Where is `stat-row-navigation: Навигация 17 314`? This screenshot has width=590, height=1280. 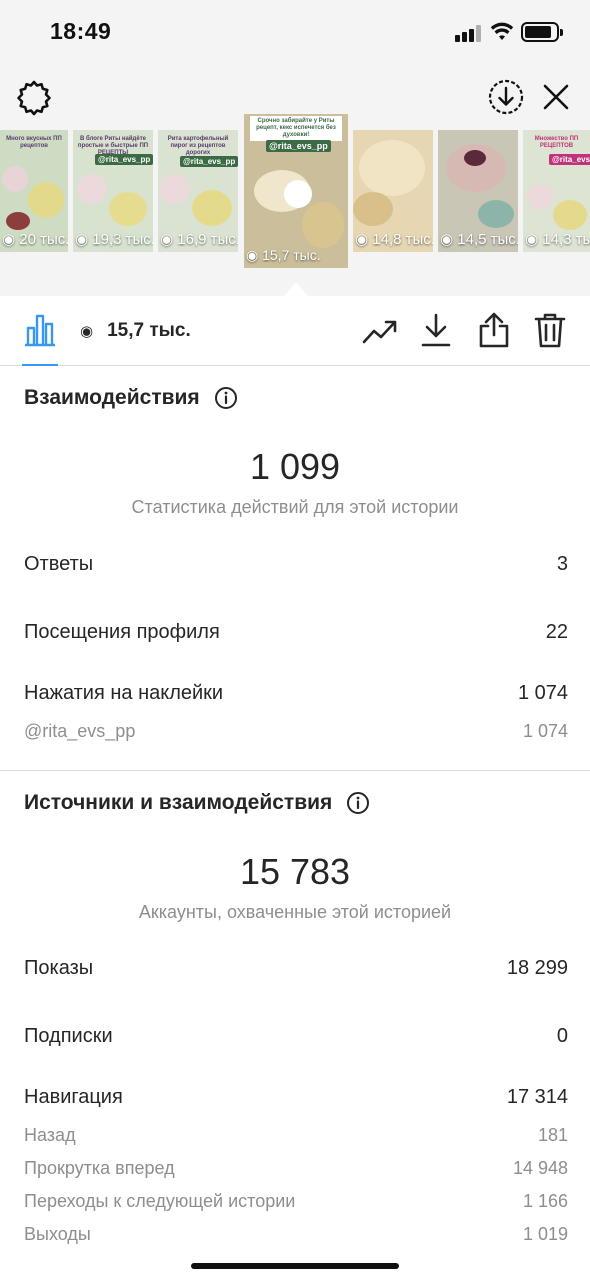 stat-row-navigation: Навигация 17 314 is located at coordinates (296, 1097).